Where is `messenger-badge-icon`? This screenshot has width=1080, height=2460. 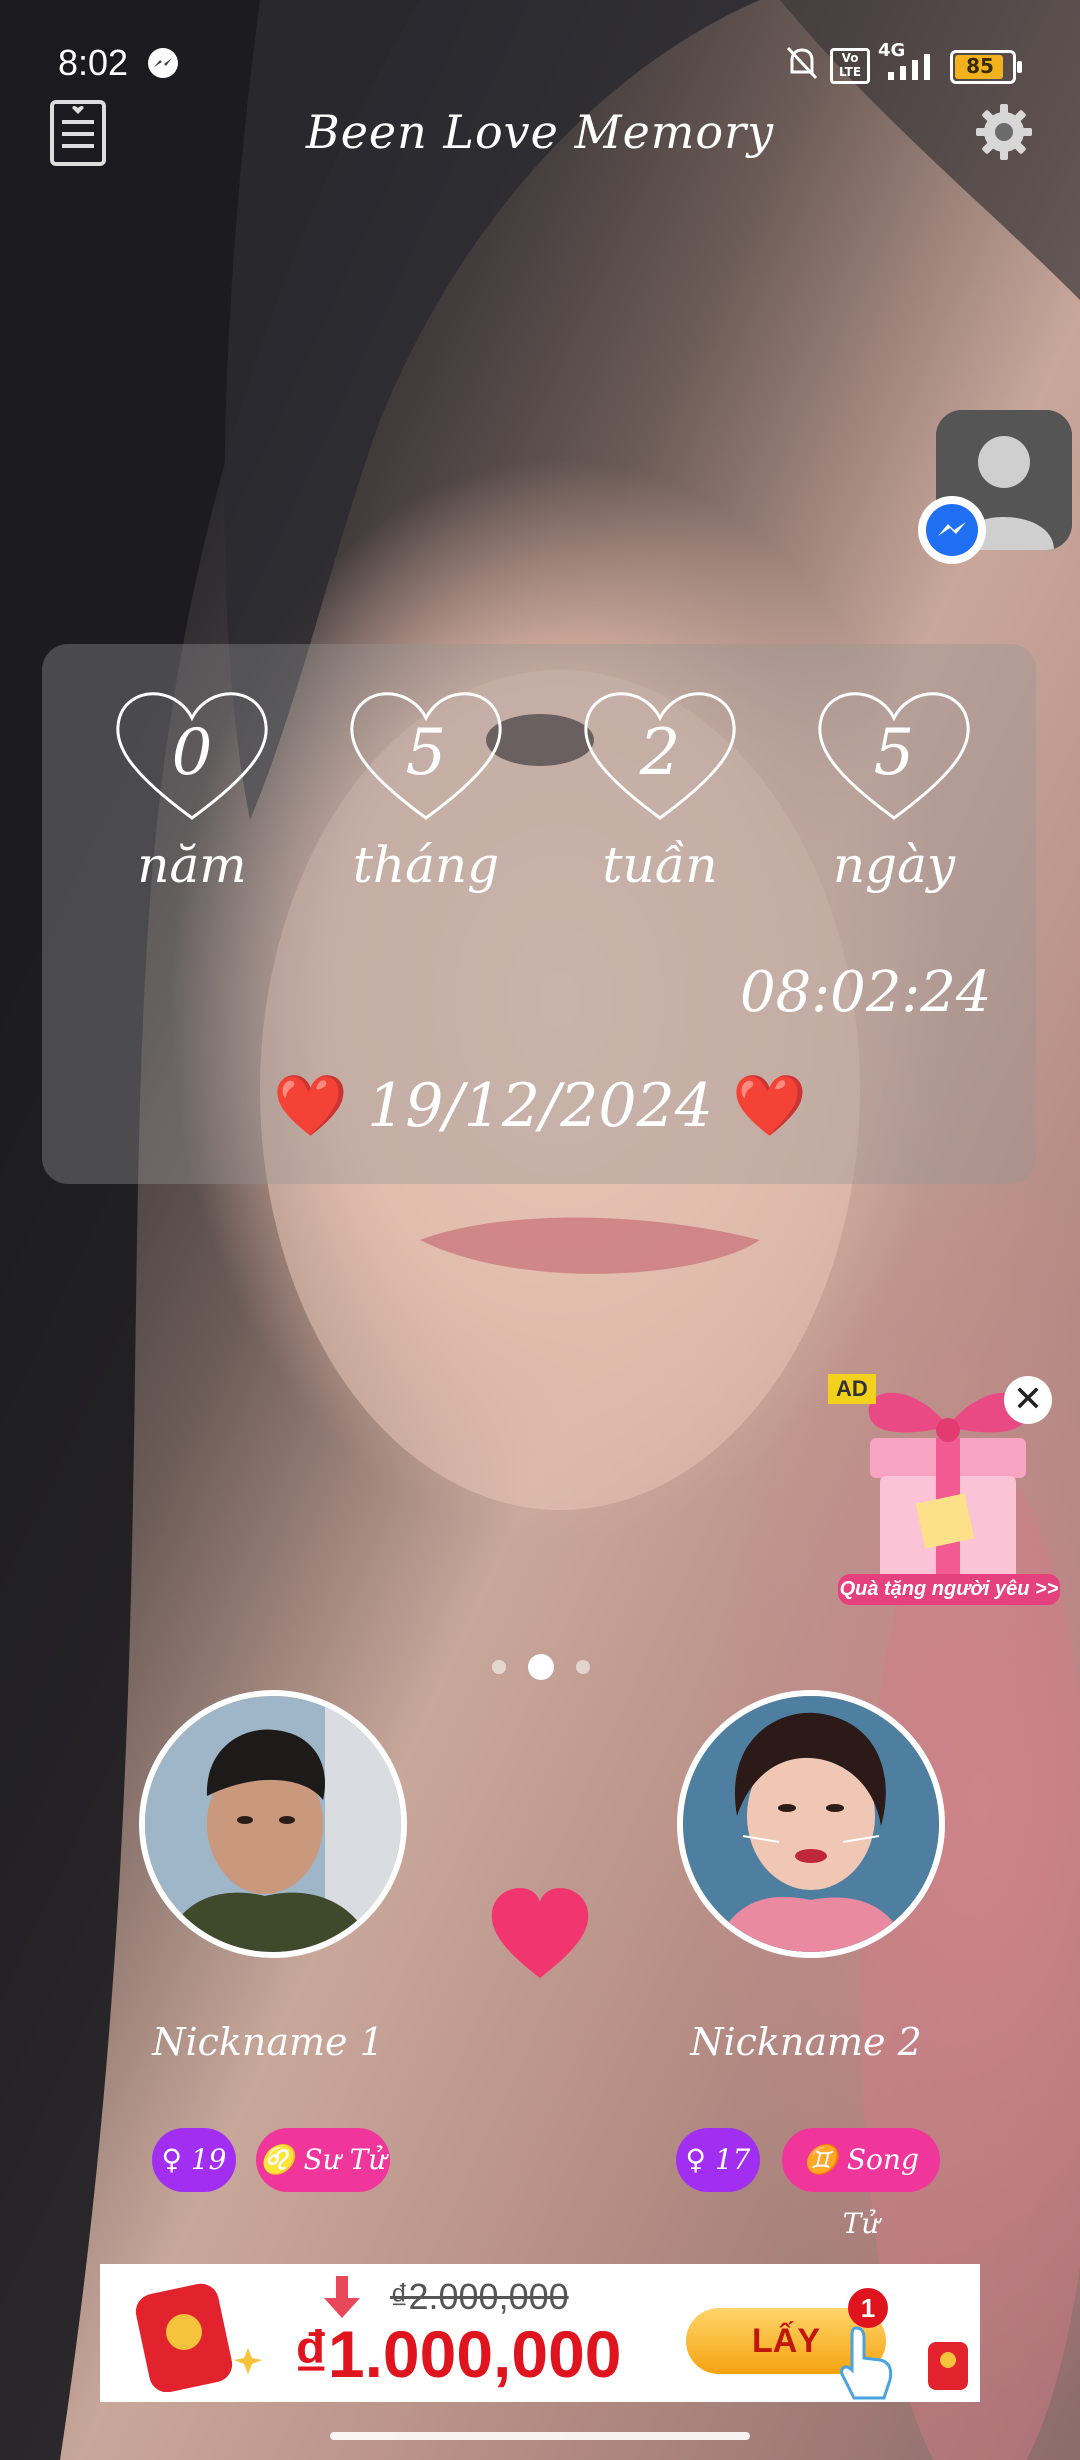
messenger-badge-icon is located at coordinates (952, 530).